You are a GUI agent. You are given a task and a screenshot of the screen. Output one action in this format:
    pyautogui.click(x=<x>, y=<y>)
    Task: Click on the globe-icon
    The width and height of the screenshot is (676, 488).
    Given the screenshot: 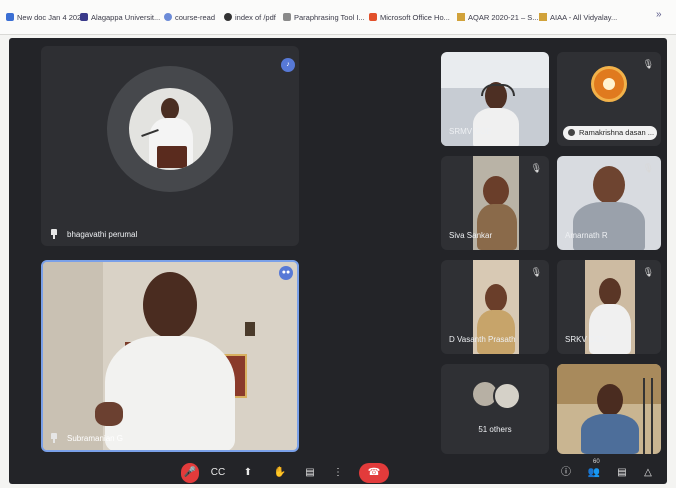 What is the action you would take?
    pyautogui.click(x=228, y=17)
    